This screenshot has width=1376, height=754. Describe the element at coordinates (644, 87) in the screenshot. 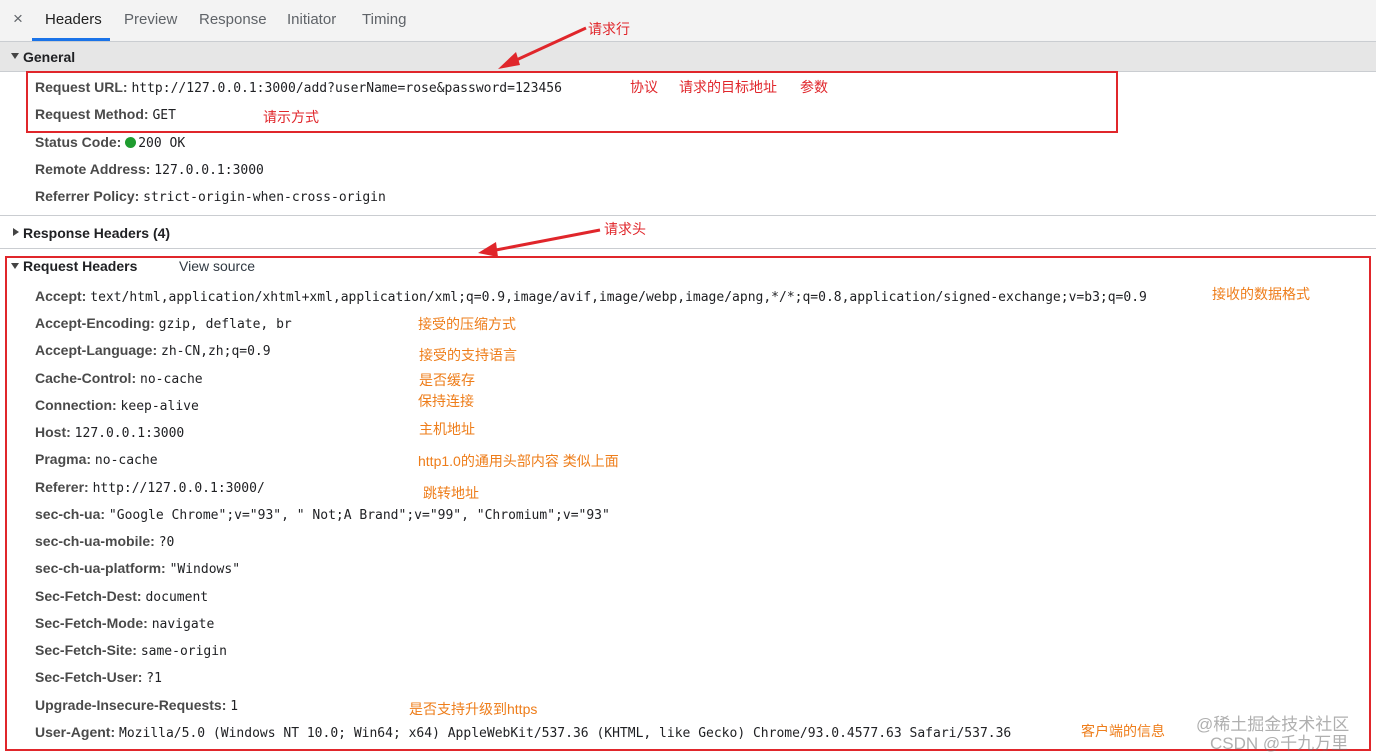

I see `annotation-protocol: 协议` at that location.